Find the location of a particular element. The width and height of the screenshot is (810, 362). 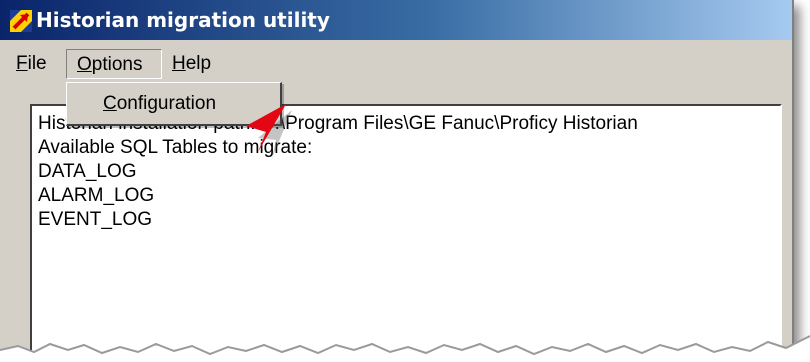

content-line-event-log: EVENT_LOG is located at coordinates (95, 219).